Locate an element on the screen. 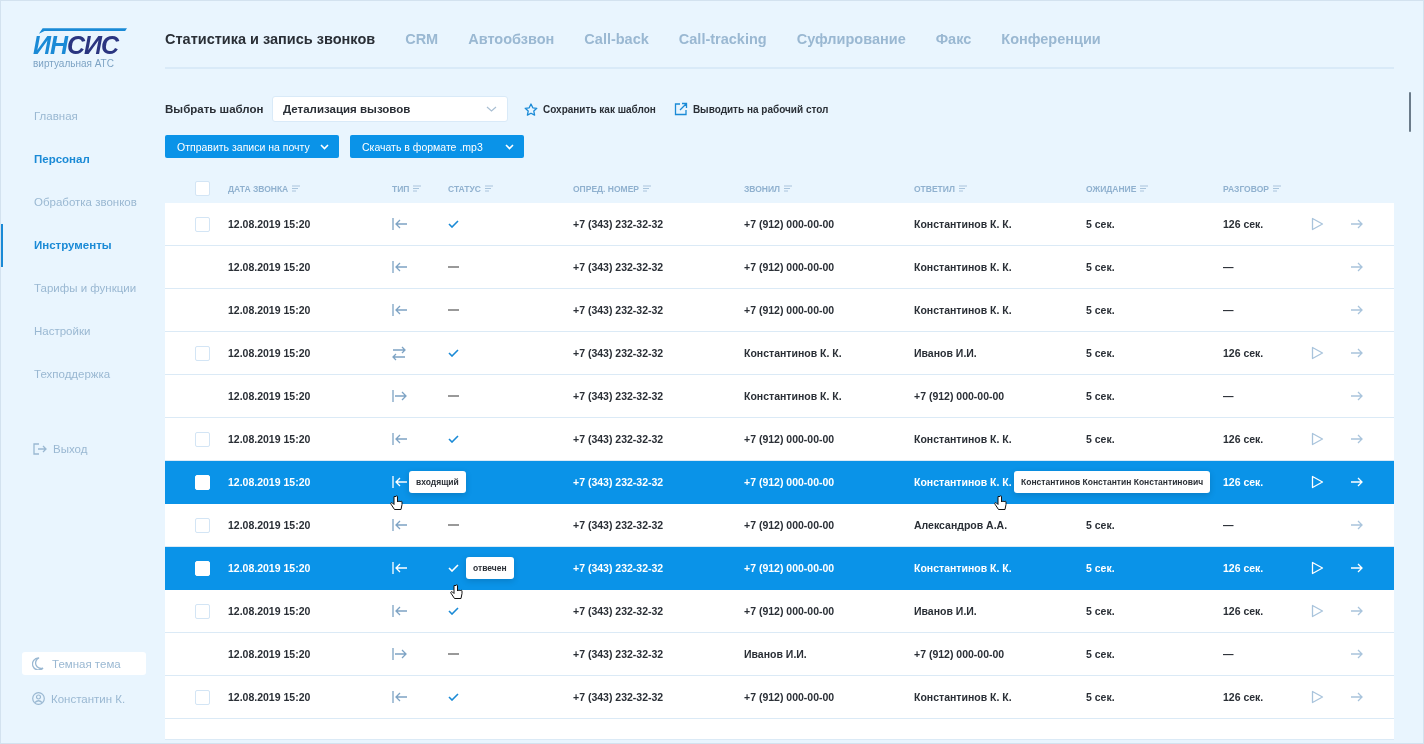 This screenshot has height=744, width=1424. moon-icon is located at coordinates (38, 663).